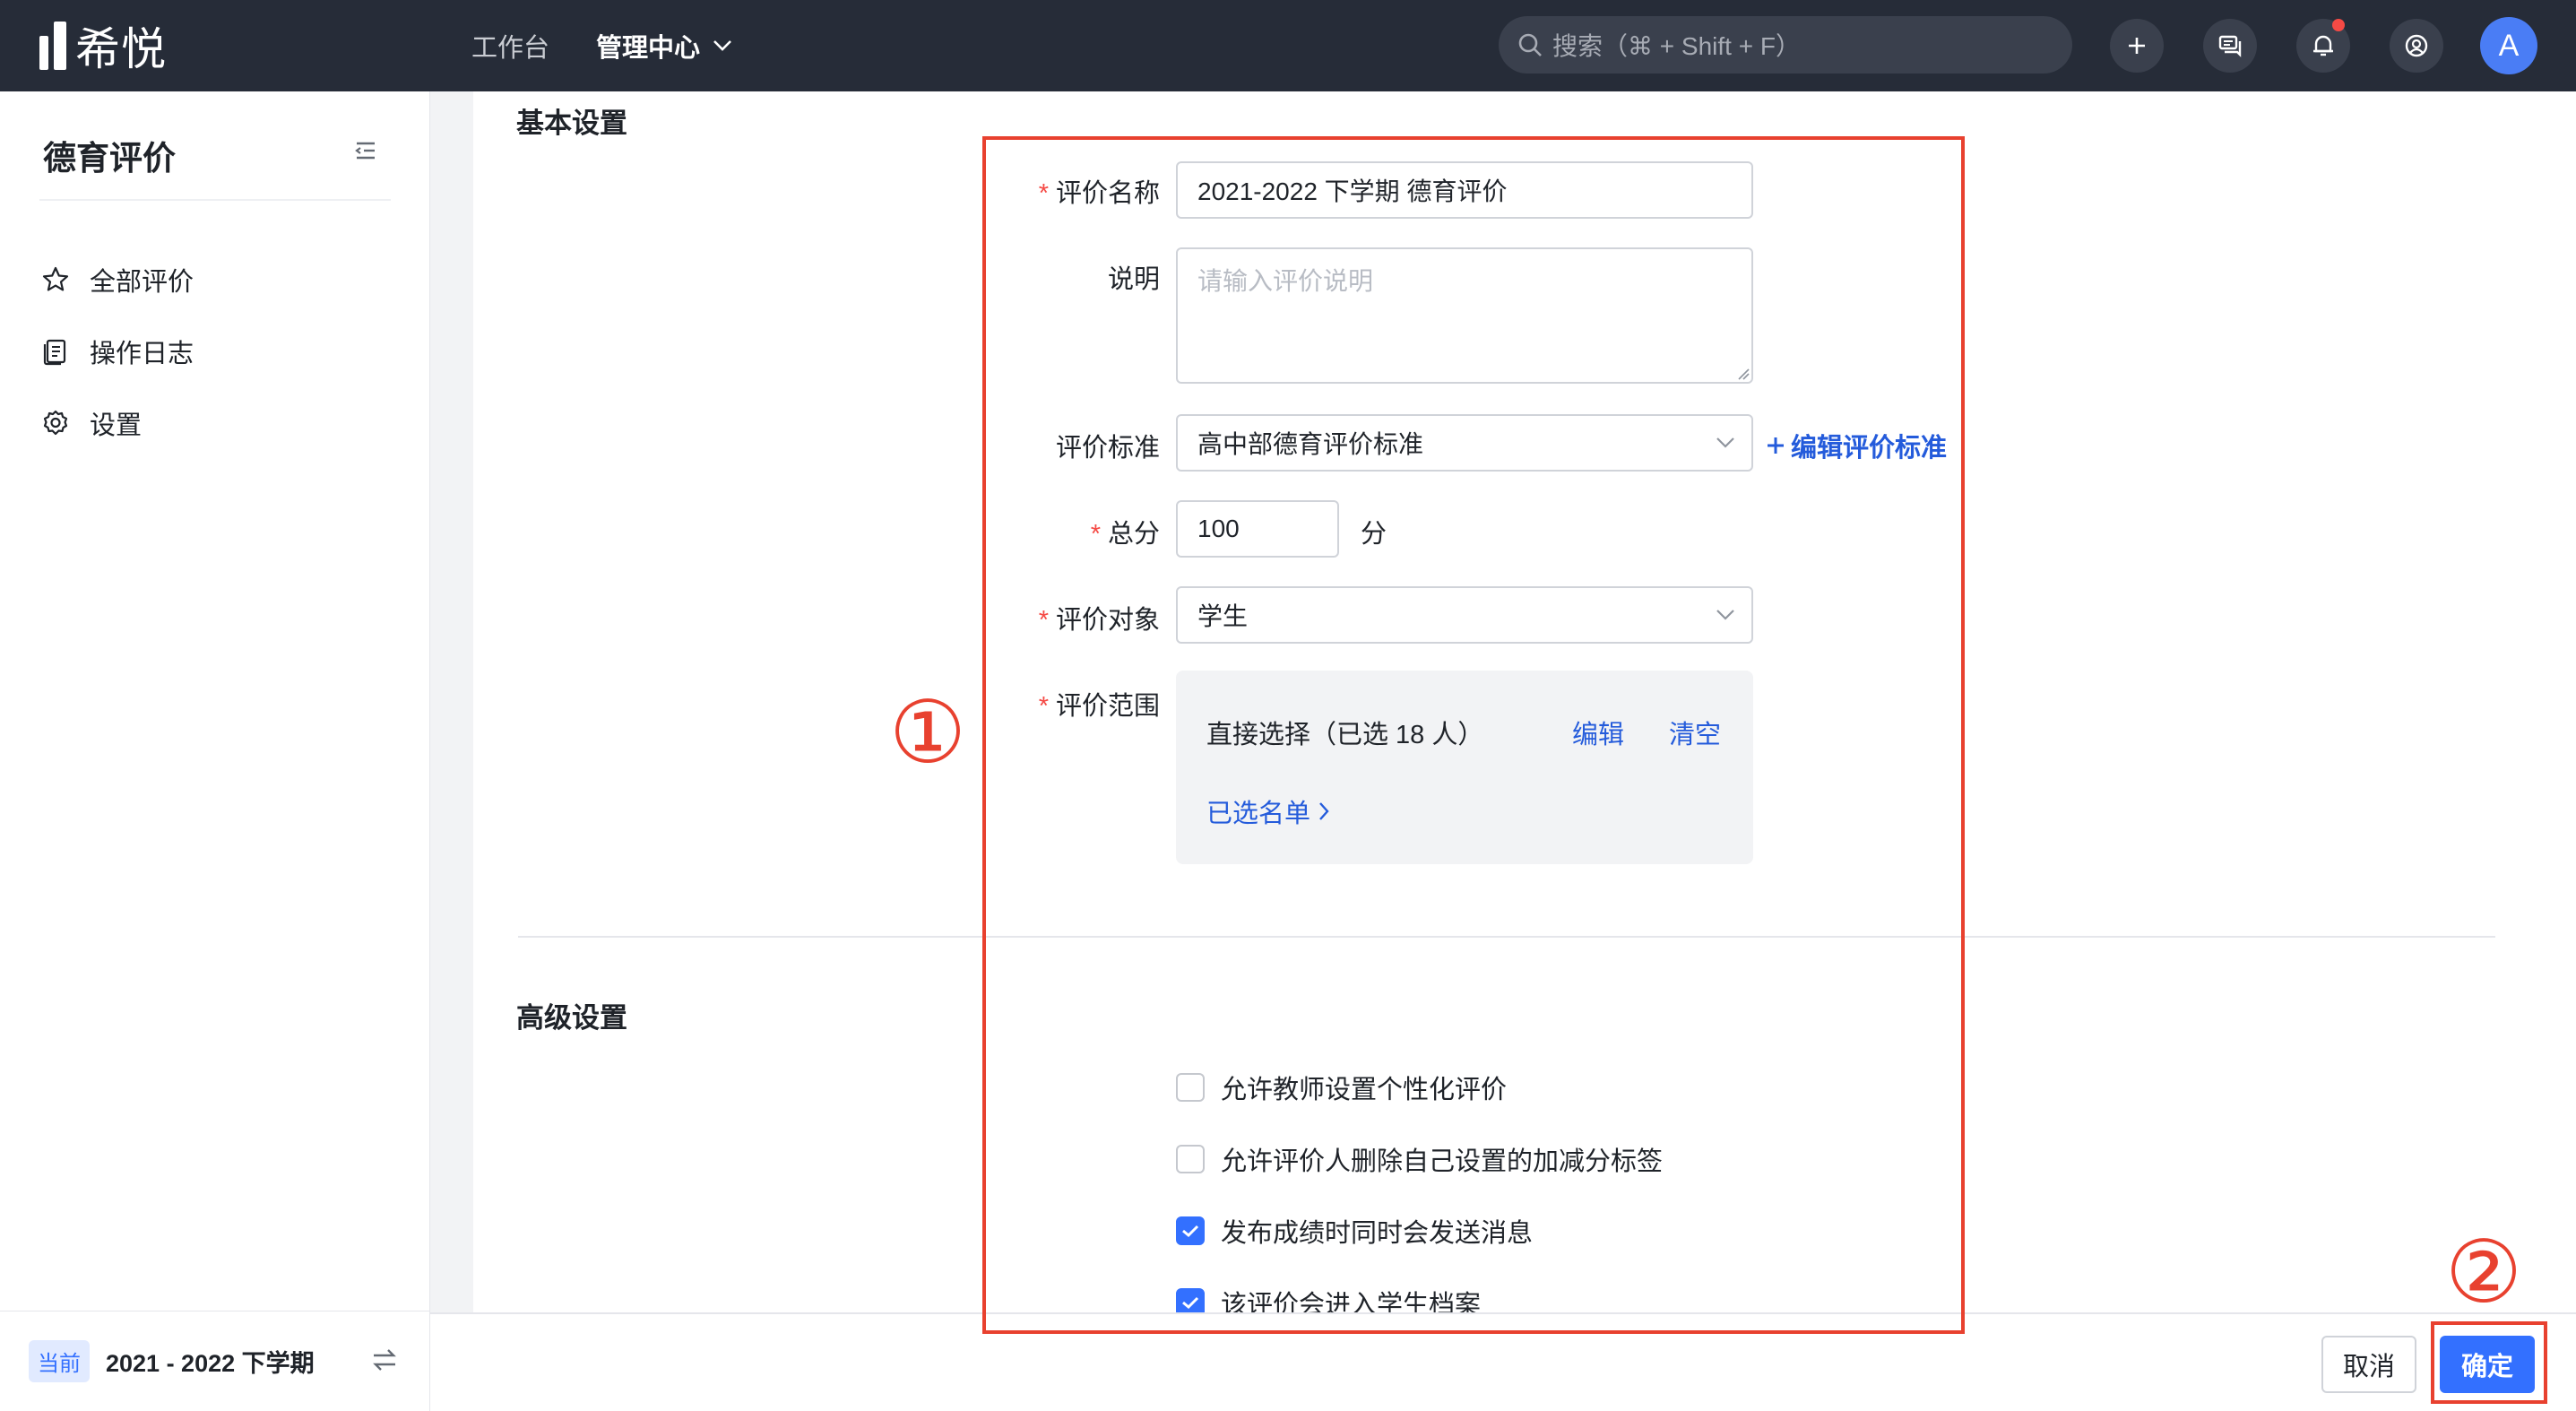  What do you see at coordinates (215, 200) in the screenshot?
I see `sidebar-divider` at bounding box center [215, 200].